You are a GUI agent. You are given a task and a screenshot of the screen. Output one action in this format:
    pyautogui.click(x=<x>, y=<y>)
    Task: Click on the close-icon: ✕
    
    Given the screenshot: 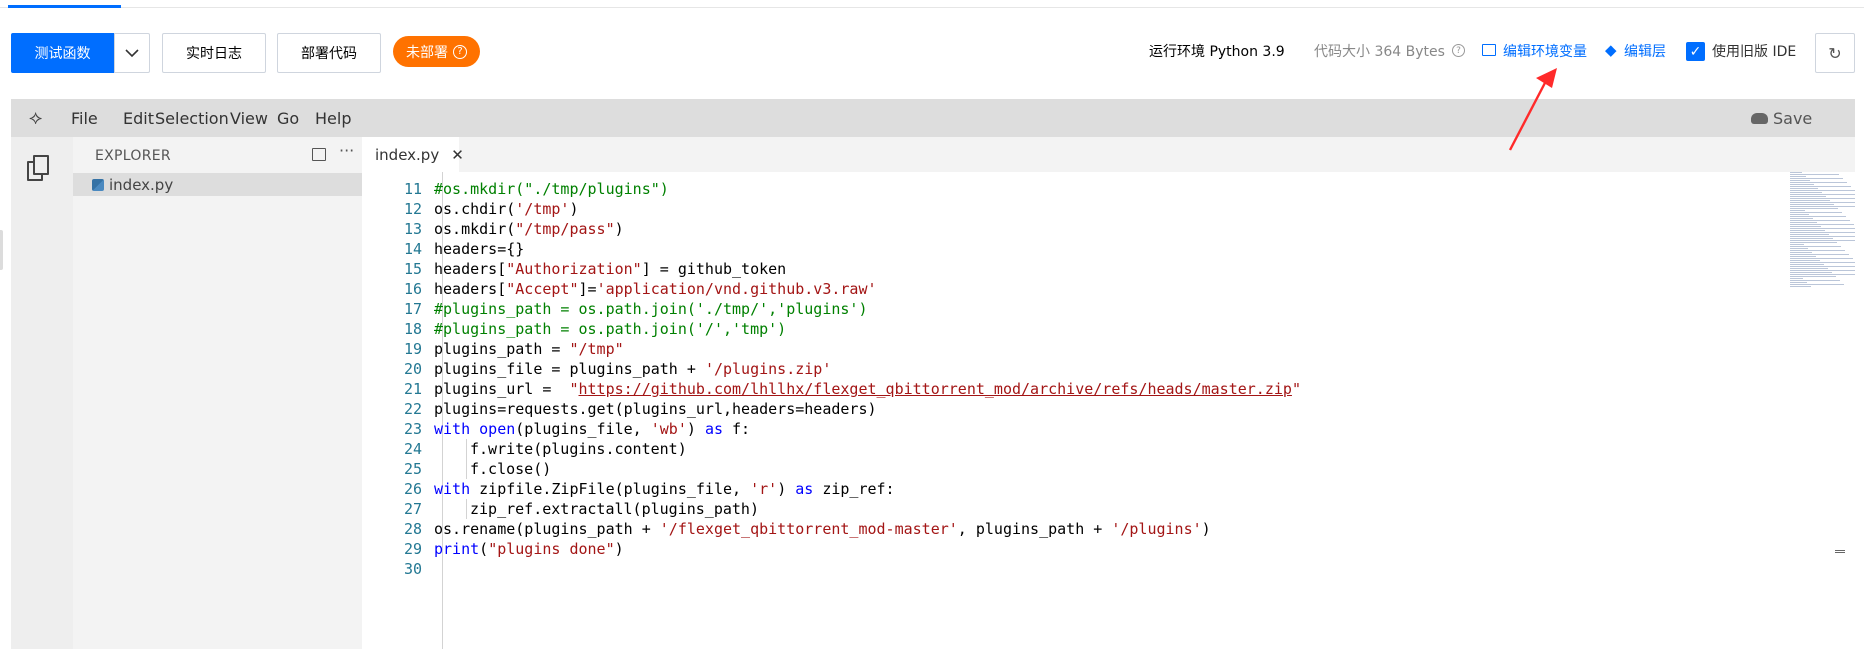 What is the action you would take?
    pyautogui.click(x=457, y=155)
    